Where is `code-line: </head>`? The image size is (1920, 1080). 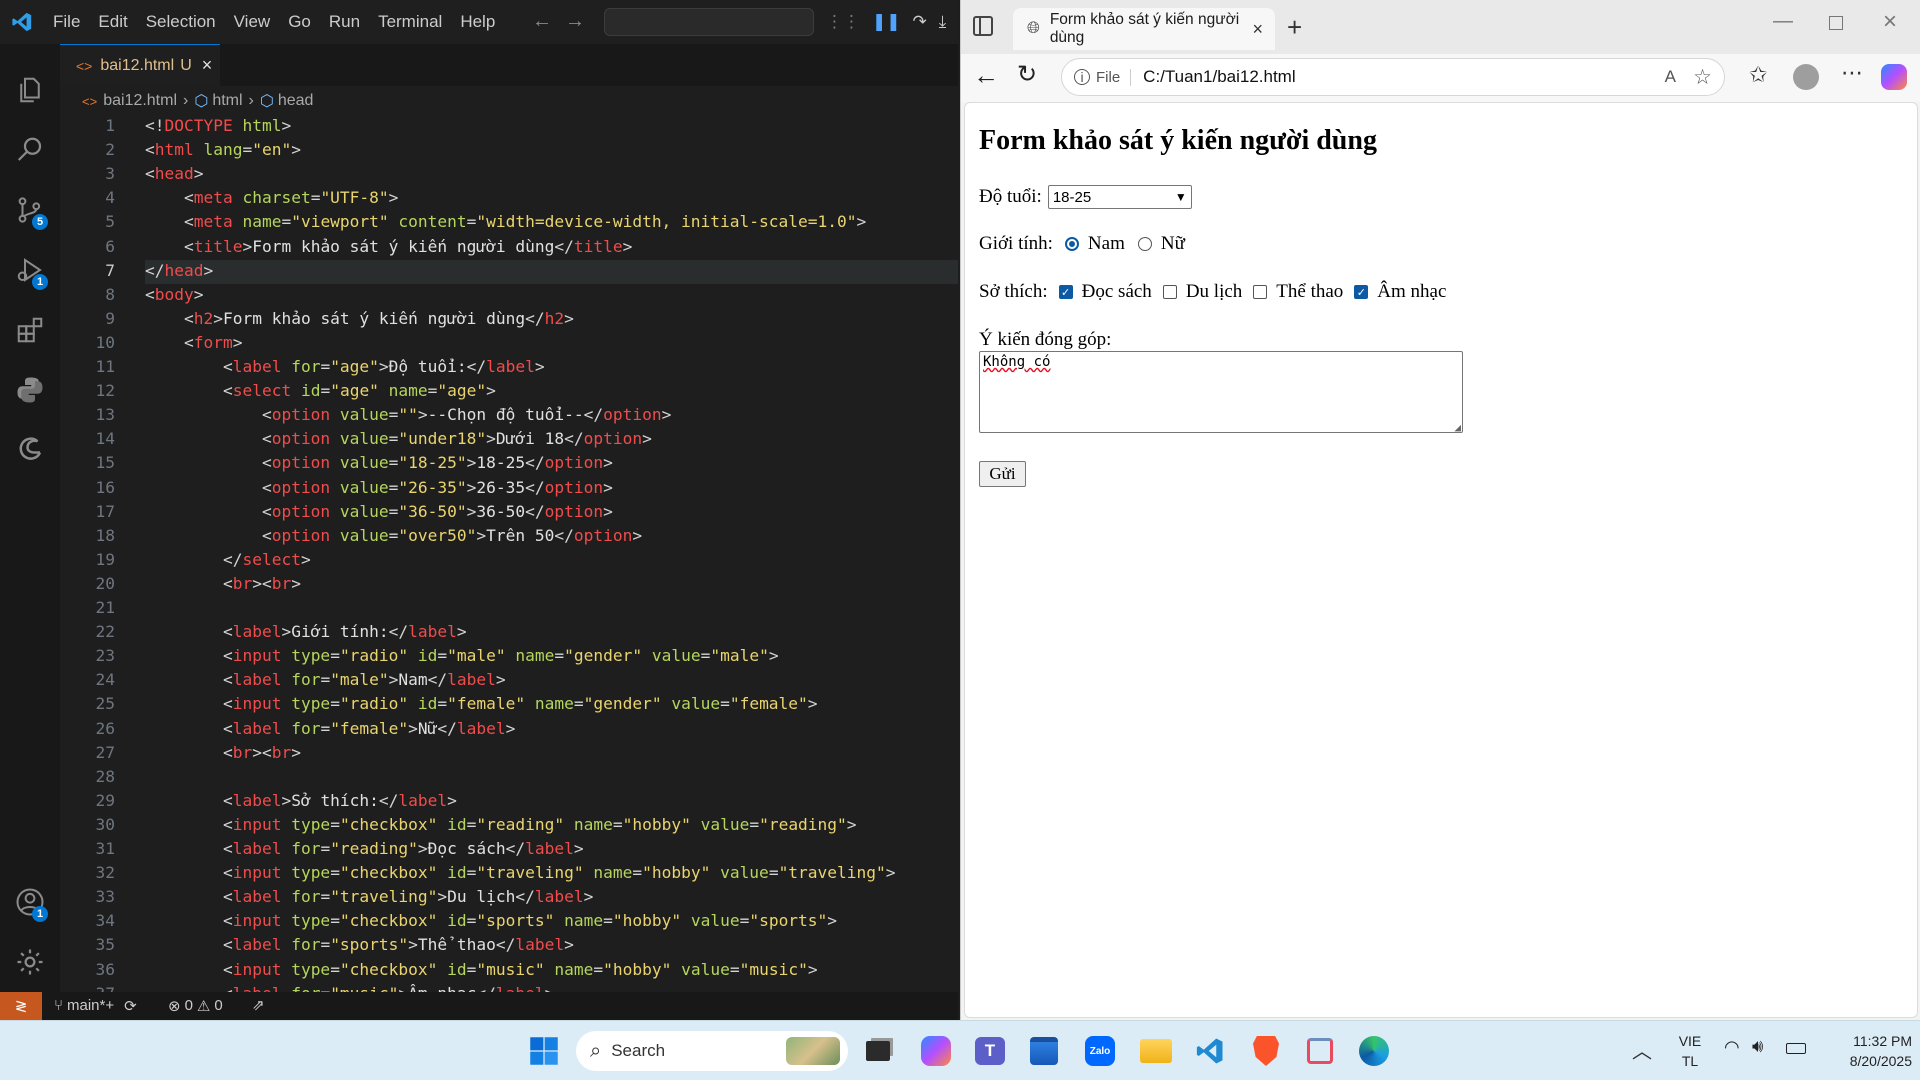
code-line: </head> is located at coordinates (179, 270).